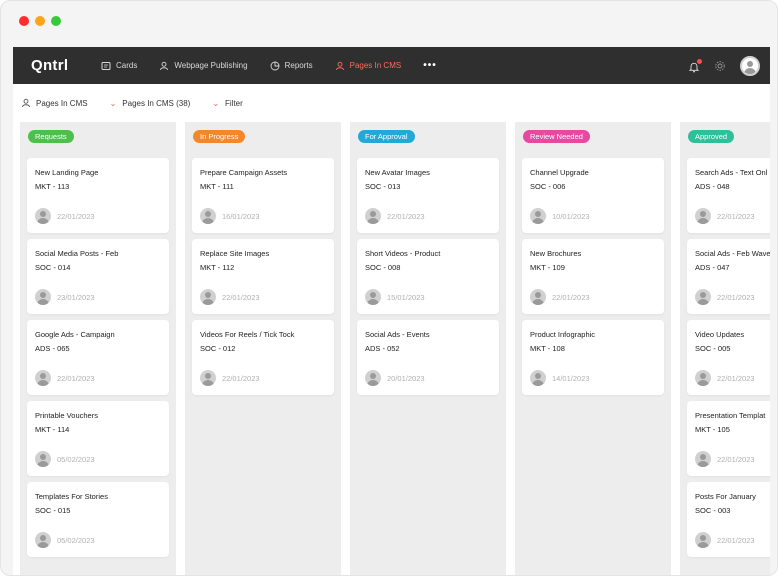 This screenshot has height=576, width=778. What do you see at coordinates (397, 334) in the screenshot?
I see `card-title: Social Ads - Events` at bounding box center [397, 334].